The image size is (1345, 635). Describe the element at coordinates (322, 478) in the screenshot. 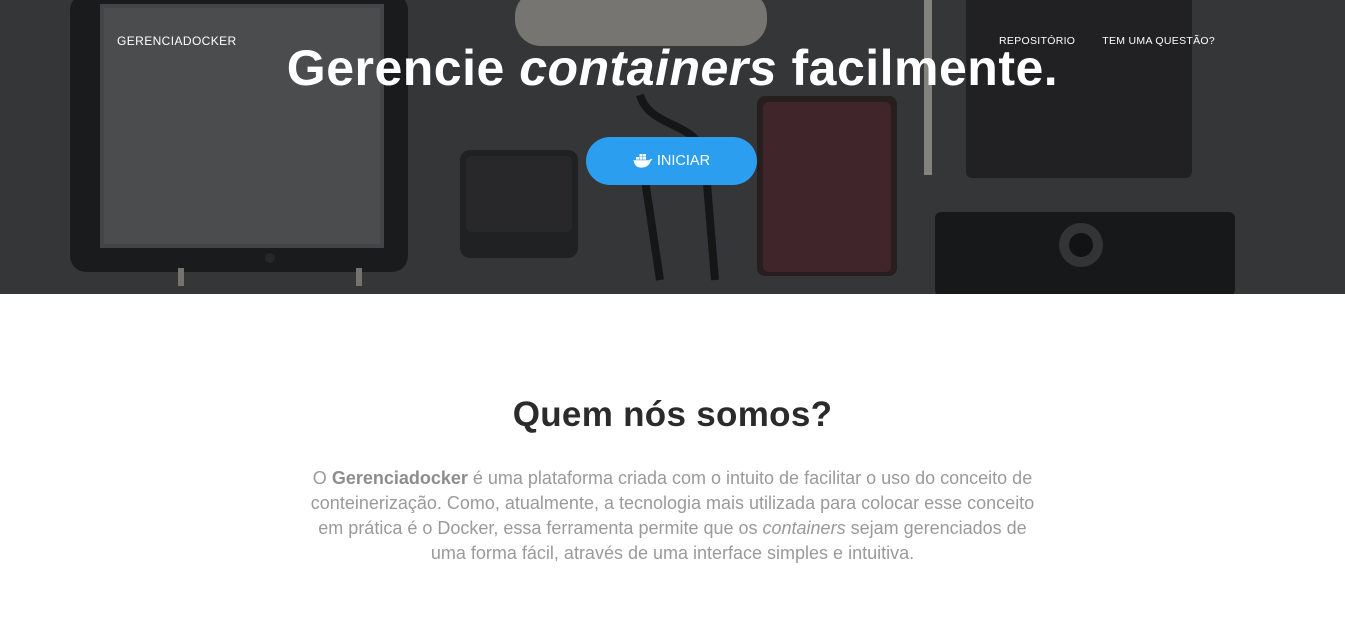

I see `about-text-1: O` at that location.